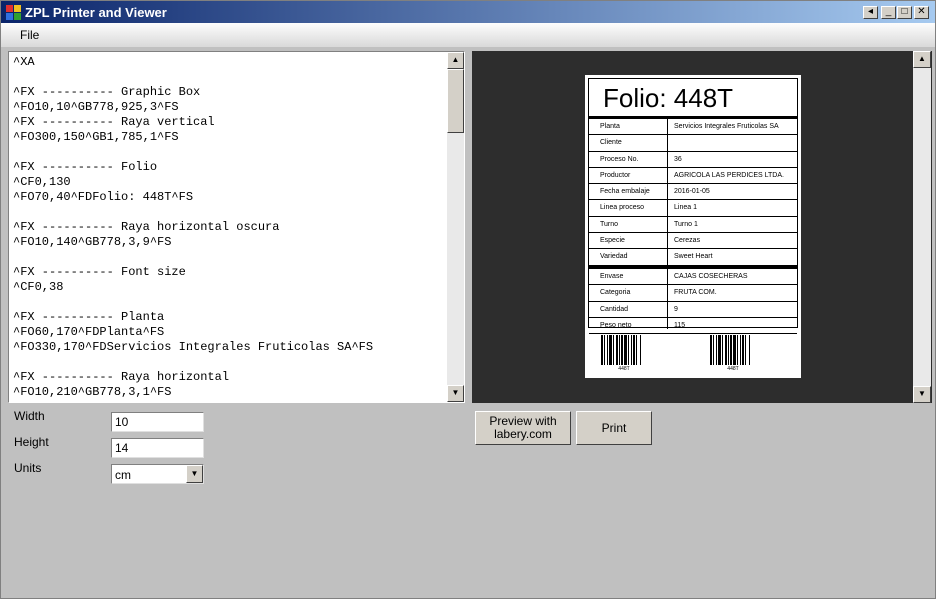 The image size is (936, 599). What do you see at coordinates (611, 143) in the screenshot?
I see `row-key: Cliente` at bounding box center [611, 143].